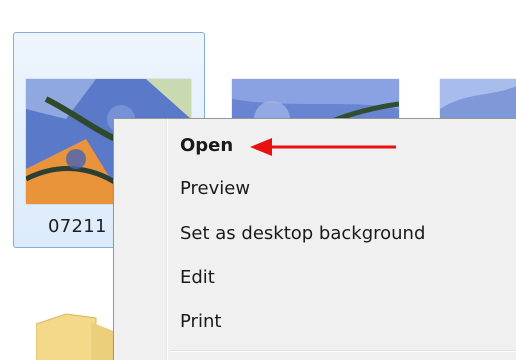  I want to click on menu-item-set-as-desktop-background: Set as desktop background, so click(302, 233).